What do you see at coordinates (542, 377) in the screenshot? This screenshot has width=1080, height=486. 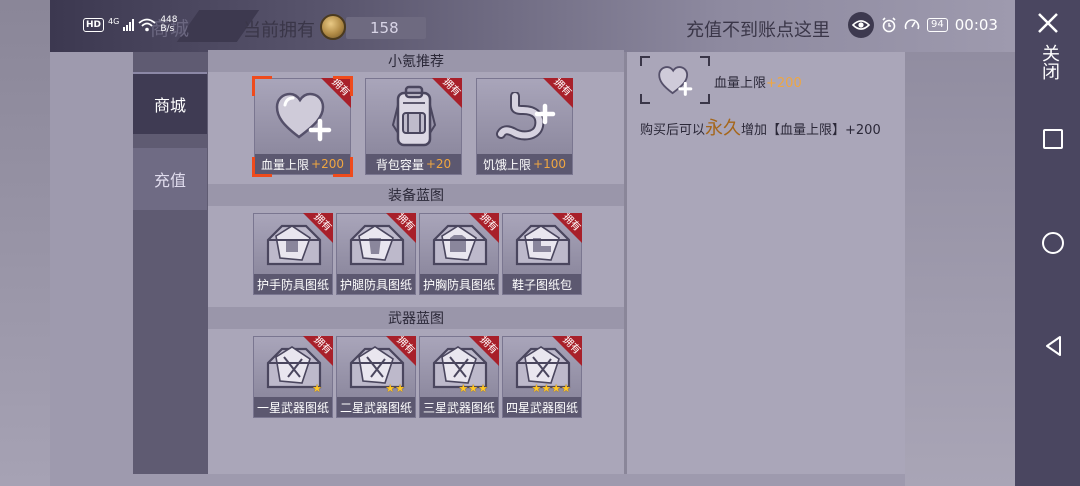 I see `shop-item-four-star-weapon-blueprint: ★ ★ ★ ★ 四星武器图纸 拥有` at bounding box center [542, 377].